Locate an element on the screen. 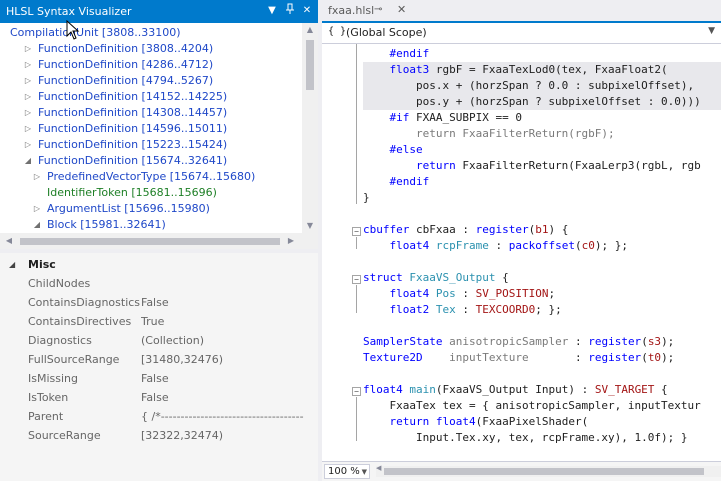 The height and width of the screenshot is (481, 721). outline-line is located at coordinates (356, 124).